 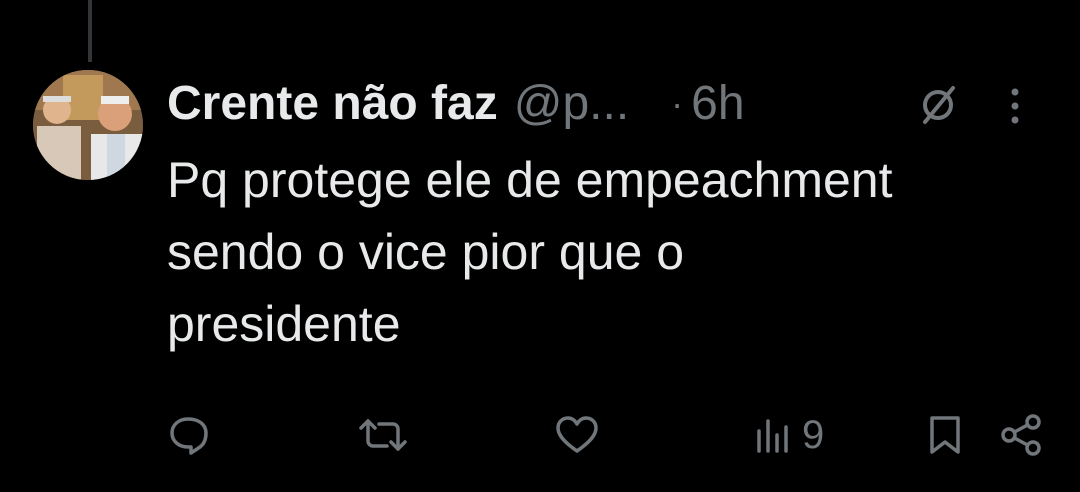 I want to click on avatar, so click(x=88, y=125).